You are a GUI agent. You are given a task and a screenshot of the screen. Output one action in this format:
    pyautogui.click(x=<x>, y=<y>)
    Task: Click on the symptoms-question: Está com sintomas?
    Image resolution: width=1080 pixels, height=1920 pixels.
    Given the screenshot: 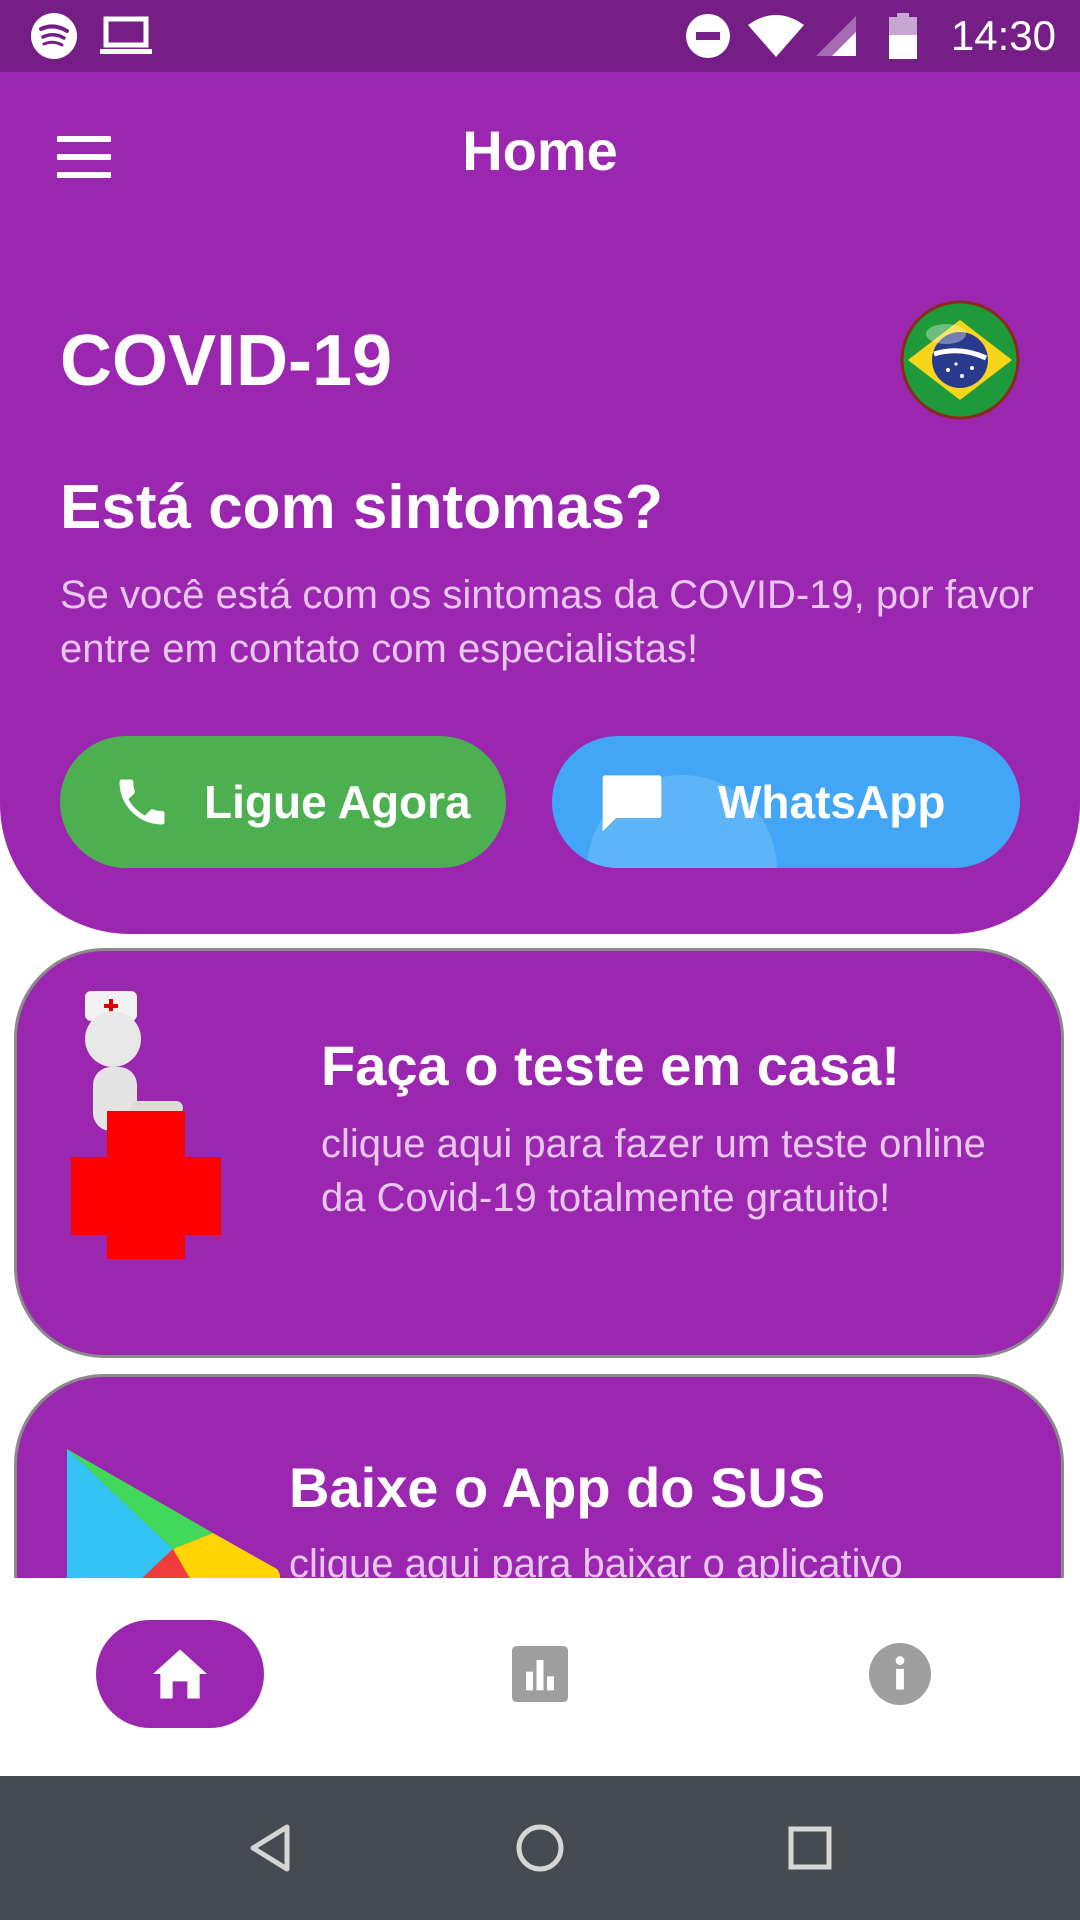 What is the action you would take?
    pyautogui.click(x=361, y=507)
    